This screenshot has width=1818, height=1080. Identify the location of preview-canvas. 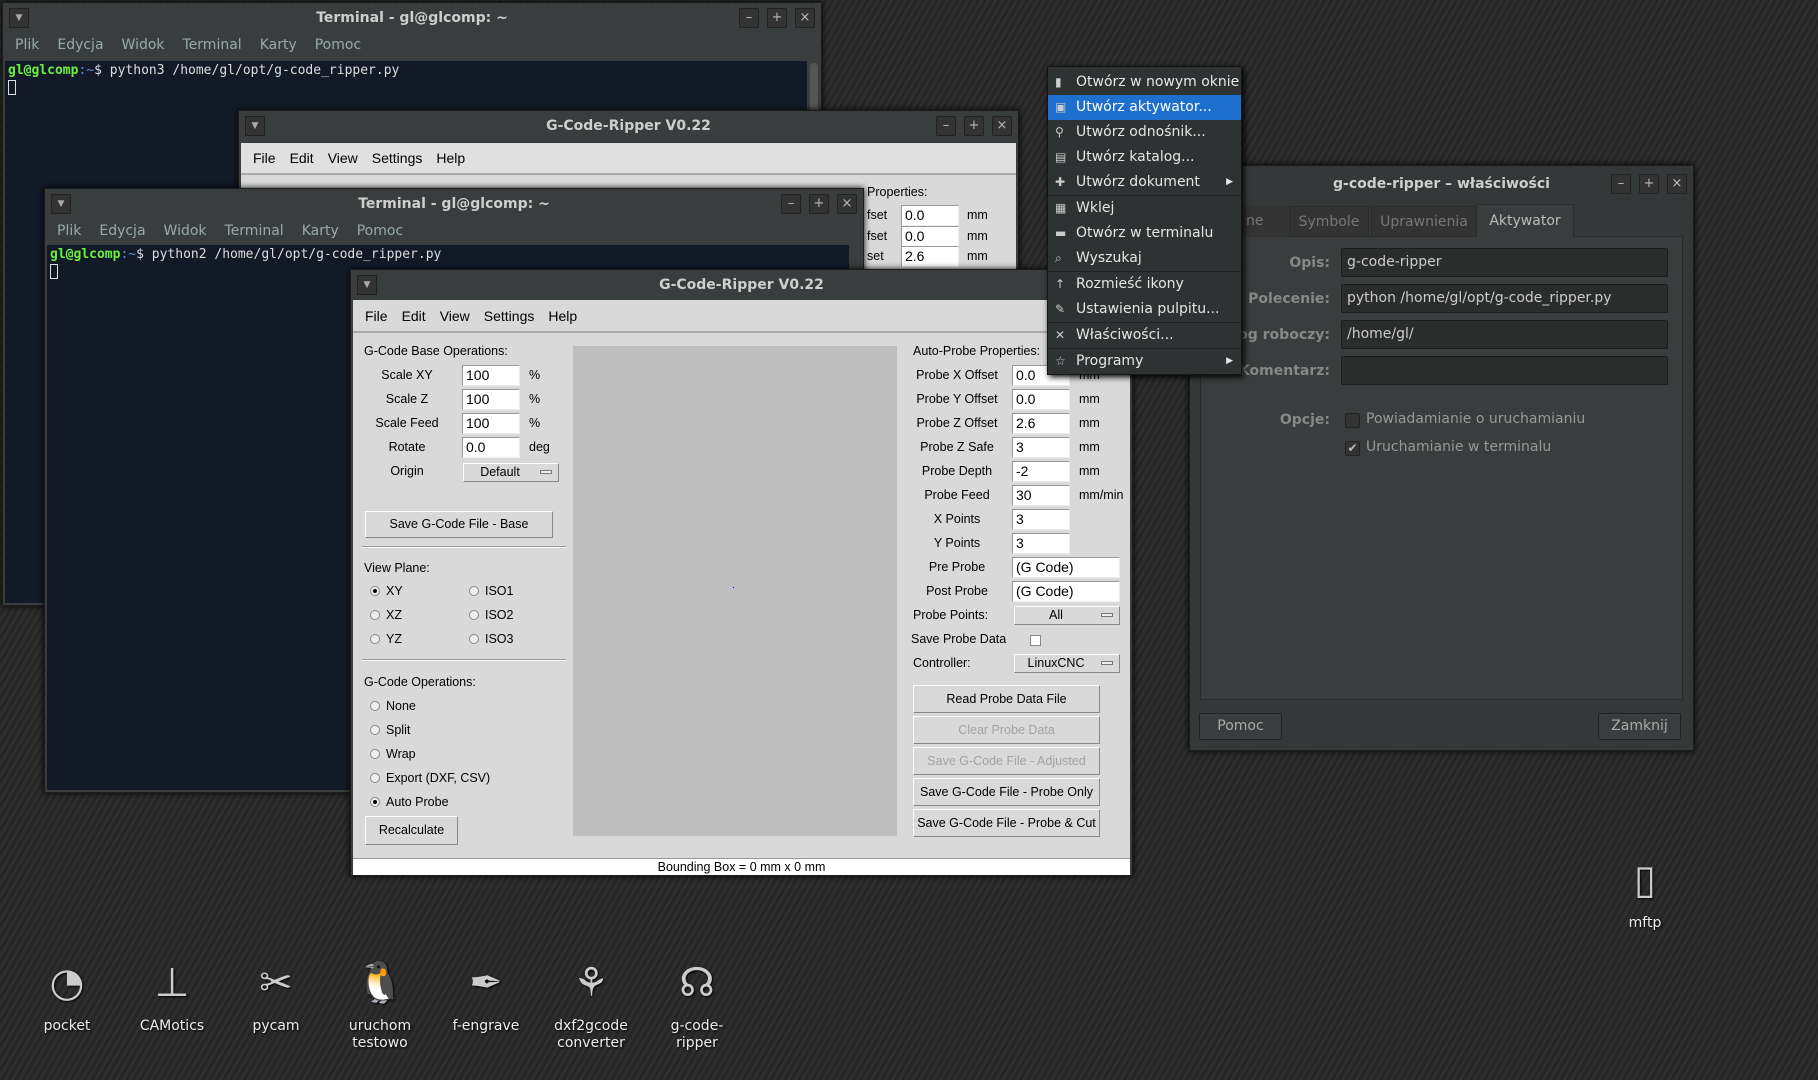
(735, 591).